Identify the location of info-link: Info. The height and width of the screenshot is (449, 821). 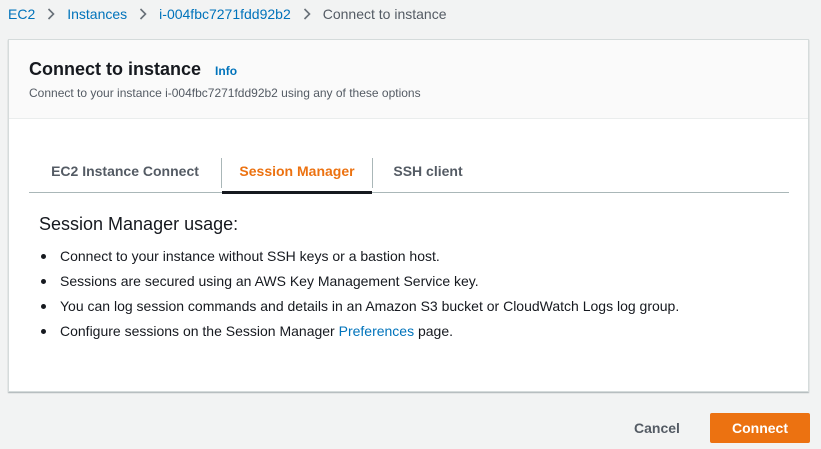
(226, 71).